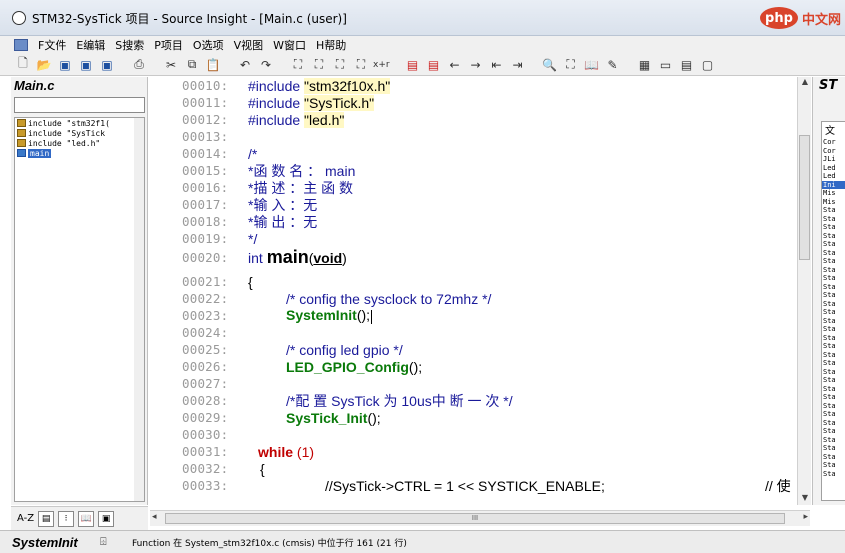  Describe the element at coordinates (476, 65) in the screenshot. I see `forward-arrow-icon: →` at that location.